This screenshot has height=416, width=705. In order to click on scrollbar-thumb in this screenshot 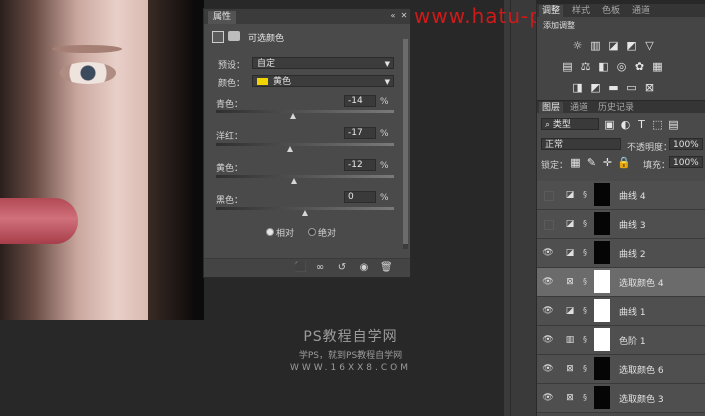, I will do `click(405, 141)`.